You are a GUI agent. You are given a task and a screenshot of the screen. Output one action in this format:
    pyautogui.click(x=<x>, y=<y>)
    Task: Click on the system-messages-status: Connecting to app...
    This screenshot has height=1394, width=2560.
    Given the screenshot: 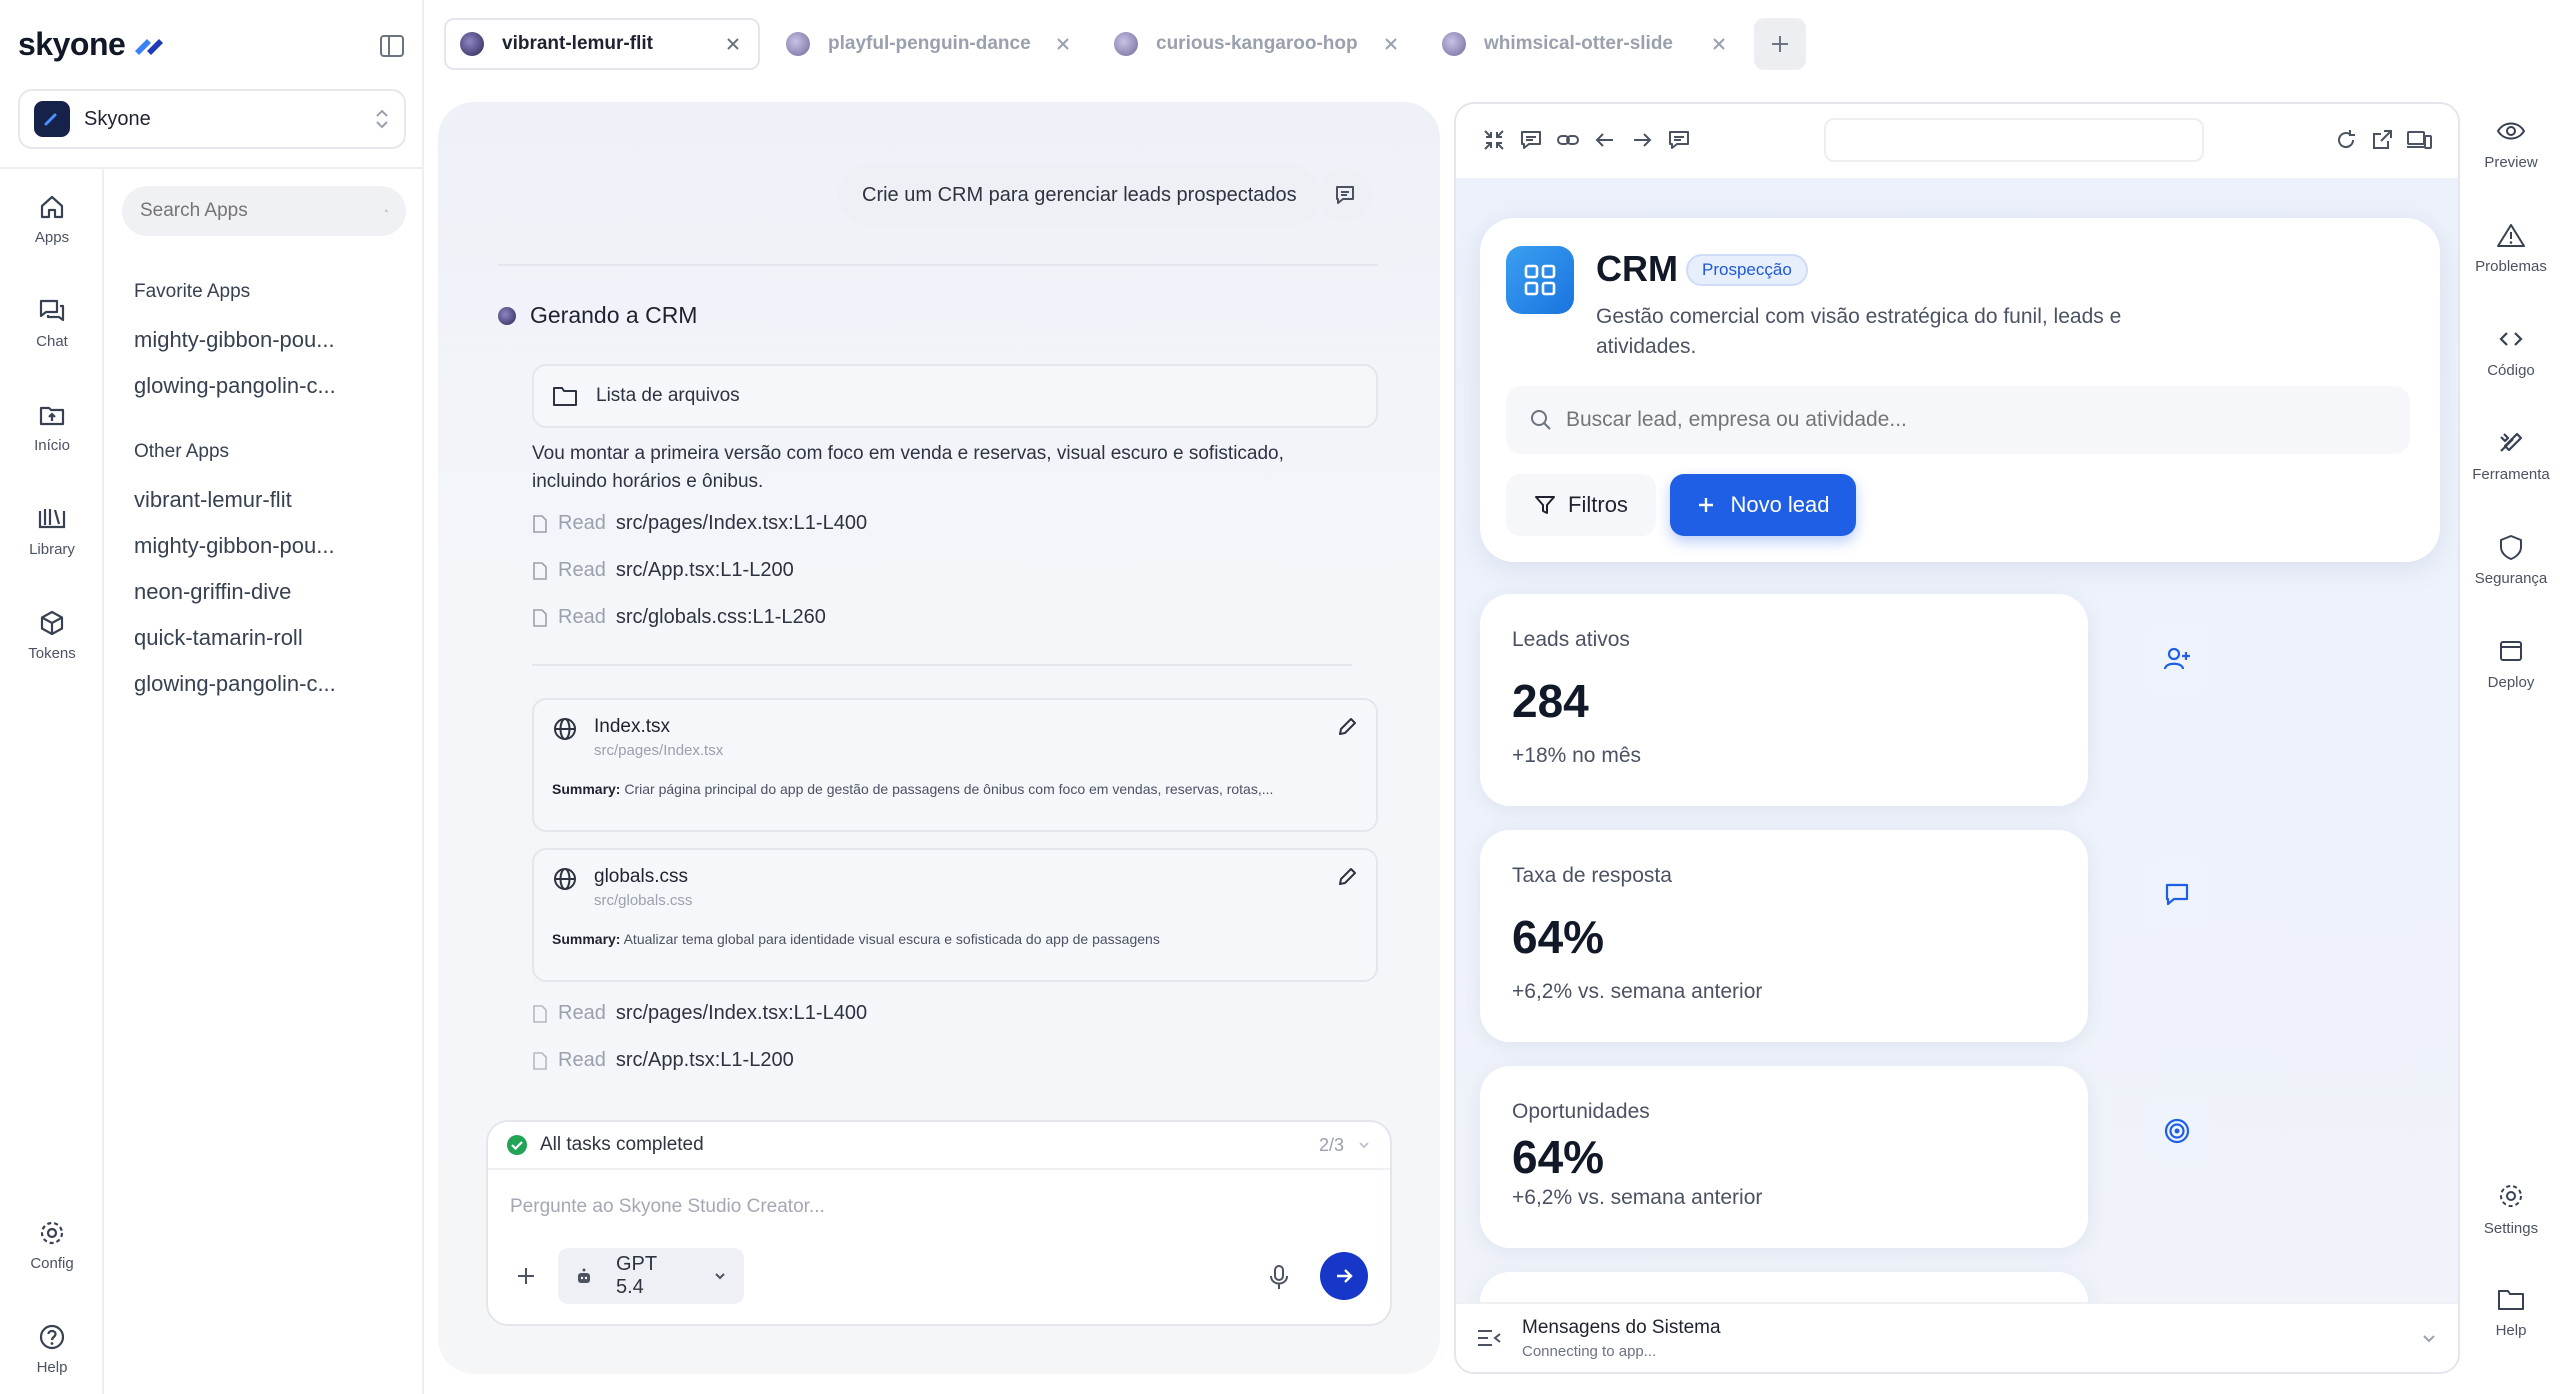 What is the action you would take?
    pyautogui.click(x=1589, y=1351)
    